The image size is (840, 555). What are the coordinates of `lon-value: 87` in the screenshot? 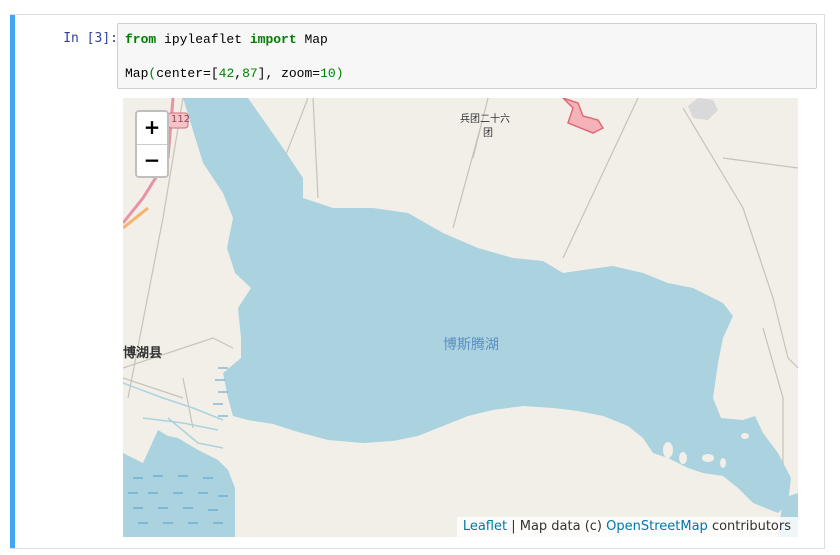 It's located at (250, 73).